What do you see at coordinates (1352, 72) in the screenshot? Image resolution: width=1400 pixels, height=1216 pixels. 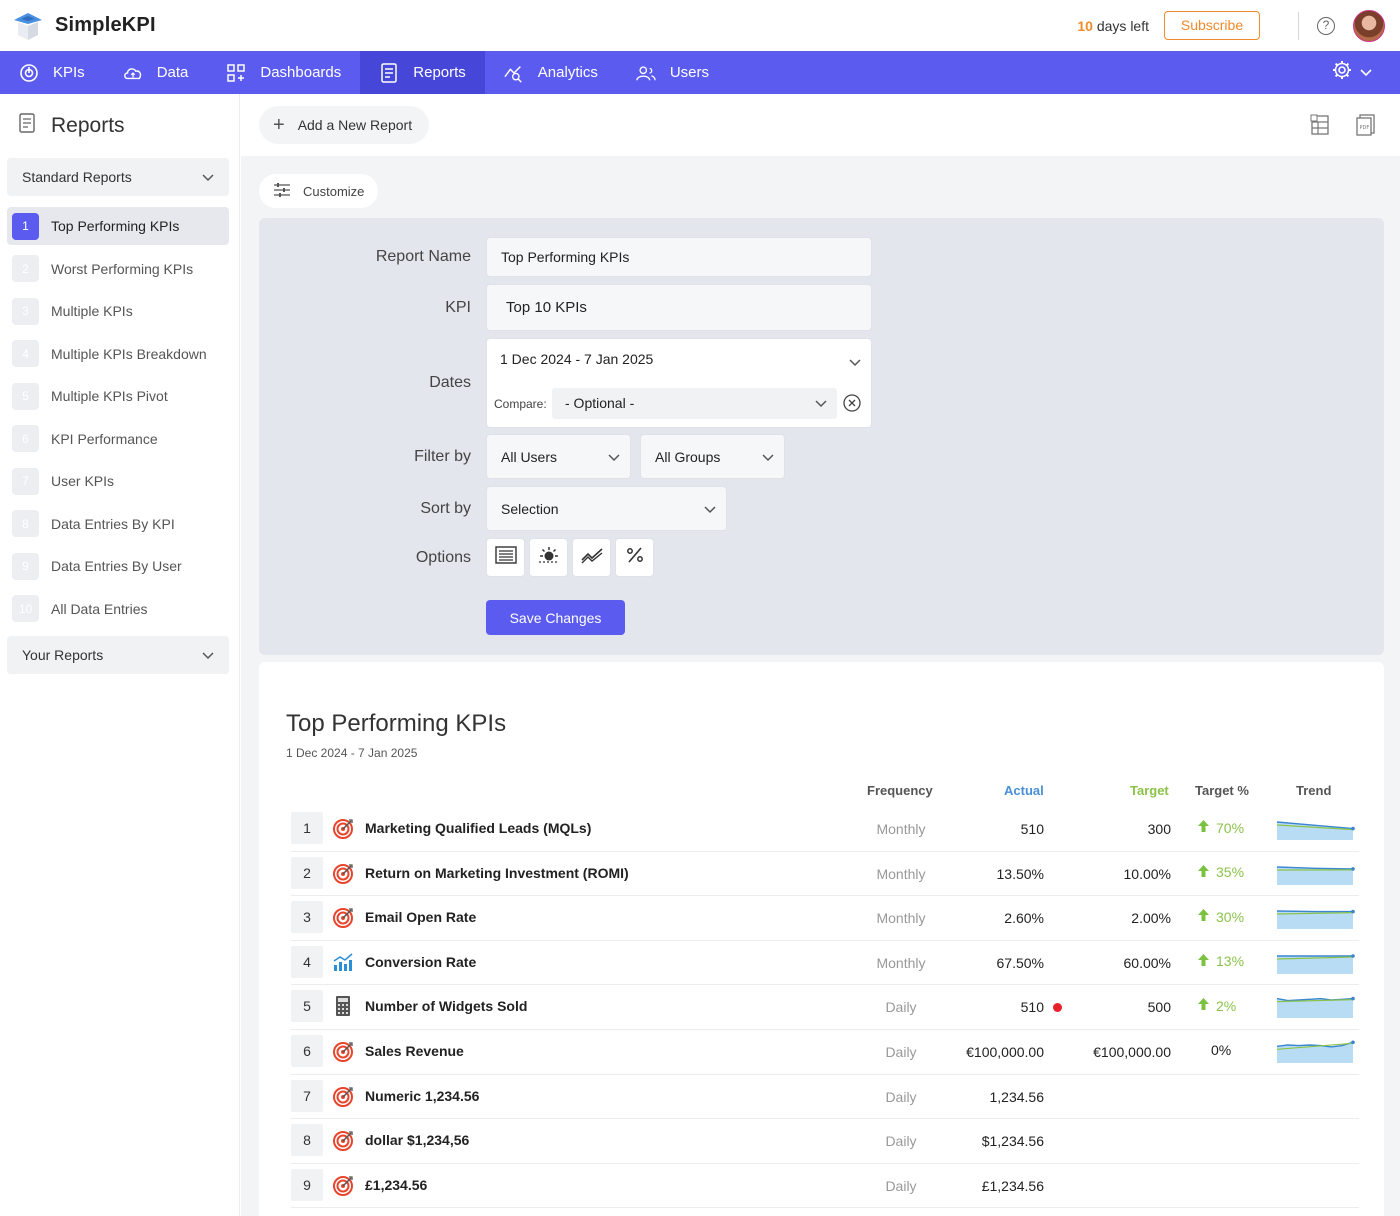 I see `settings-menu` at bounding box center [1352, 72].